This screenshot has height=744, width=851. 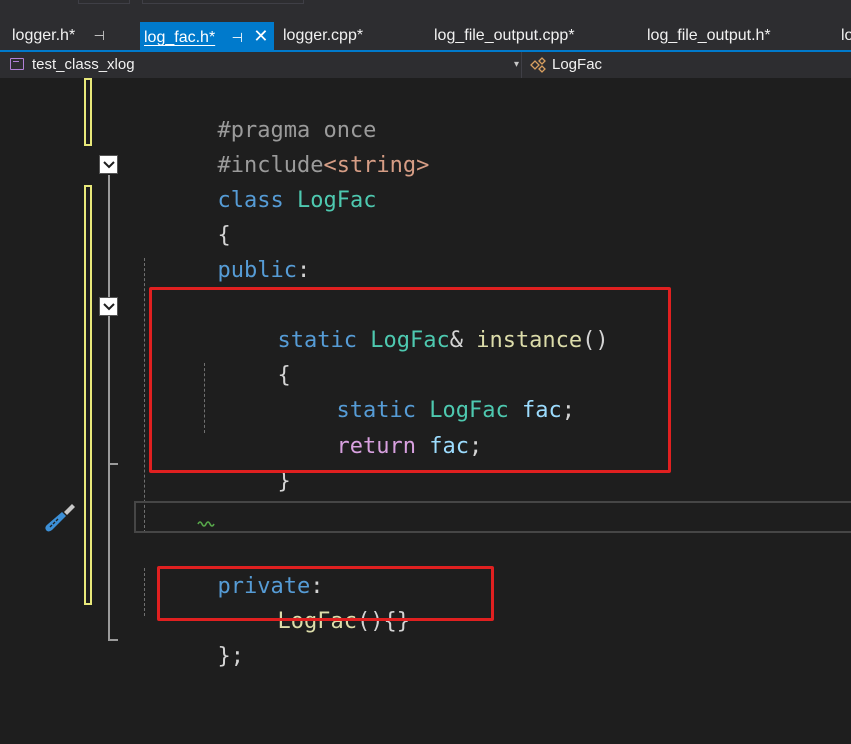 I want to click on type-name: LogFac, so click(x=336, y=200).